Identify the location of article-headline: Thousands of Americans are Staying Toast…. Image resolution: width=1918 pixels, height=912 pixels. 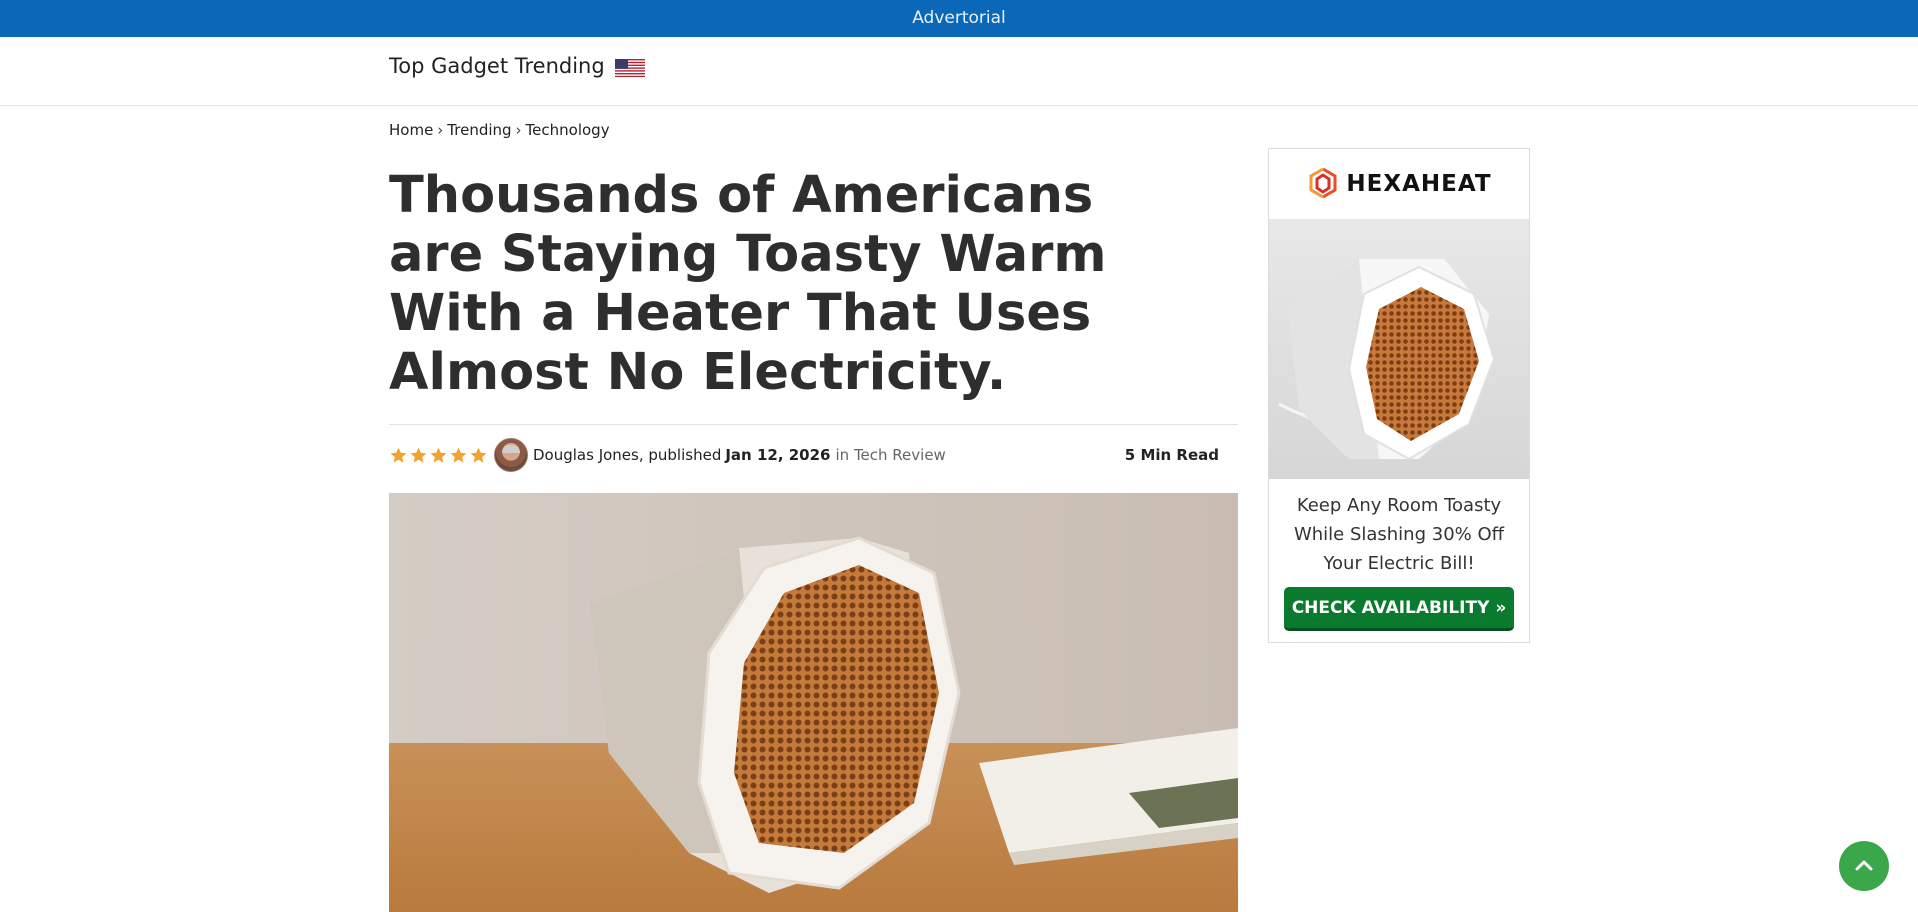
(748, 284).